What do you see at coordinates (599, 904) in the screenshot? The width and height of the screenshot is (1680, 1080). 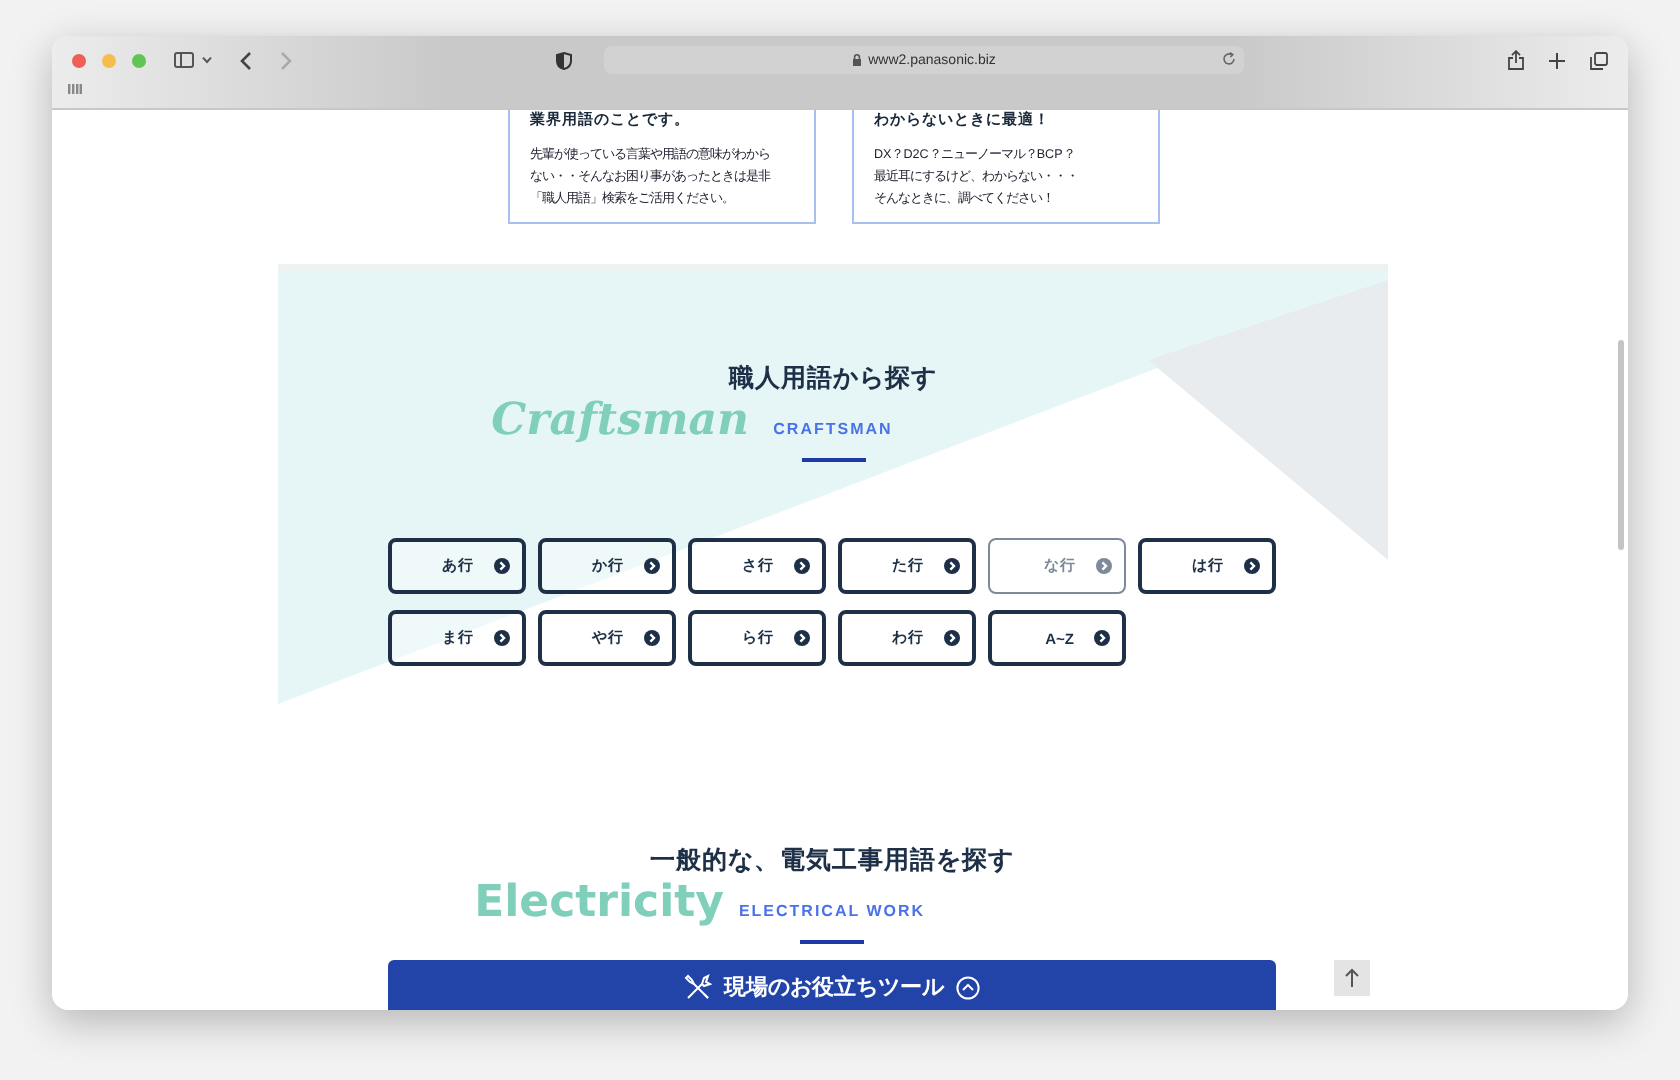 I see `watermark-text: Electricity` at bounding box center [599, 904].